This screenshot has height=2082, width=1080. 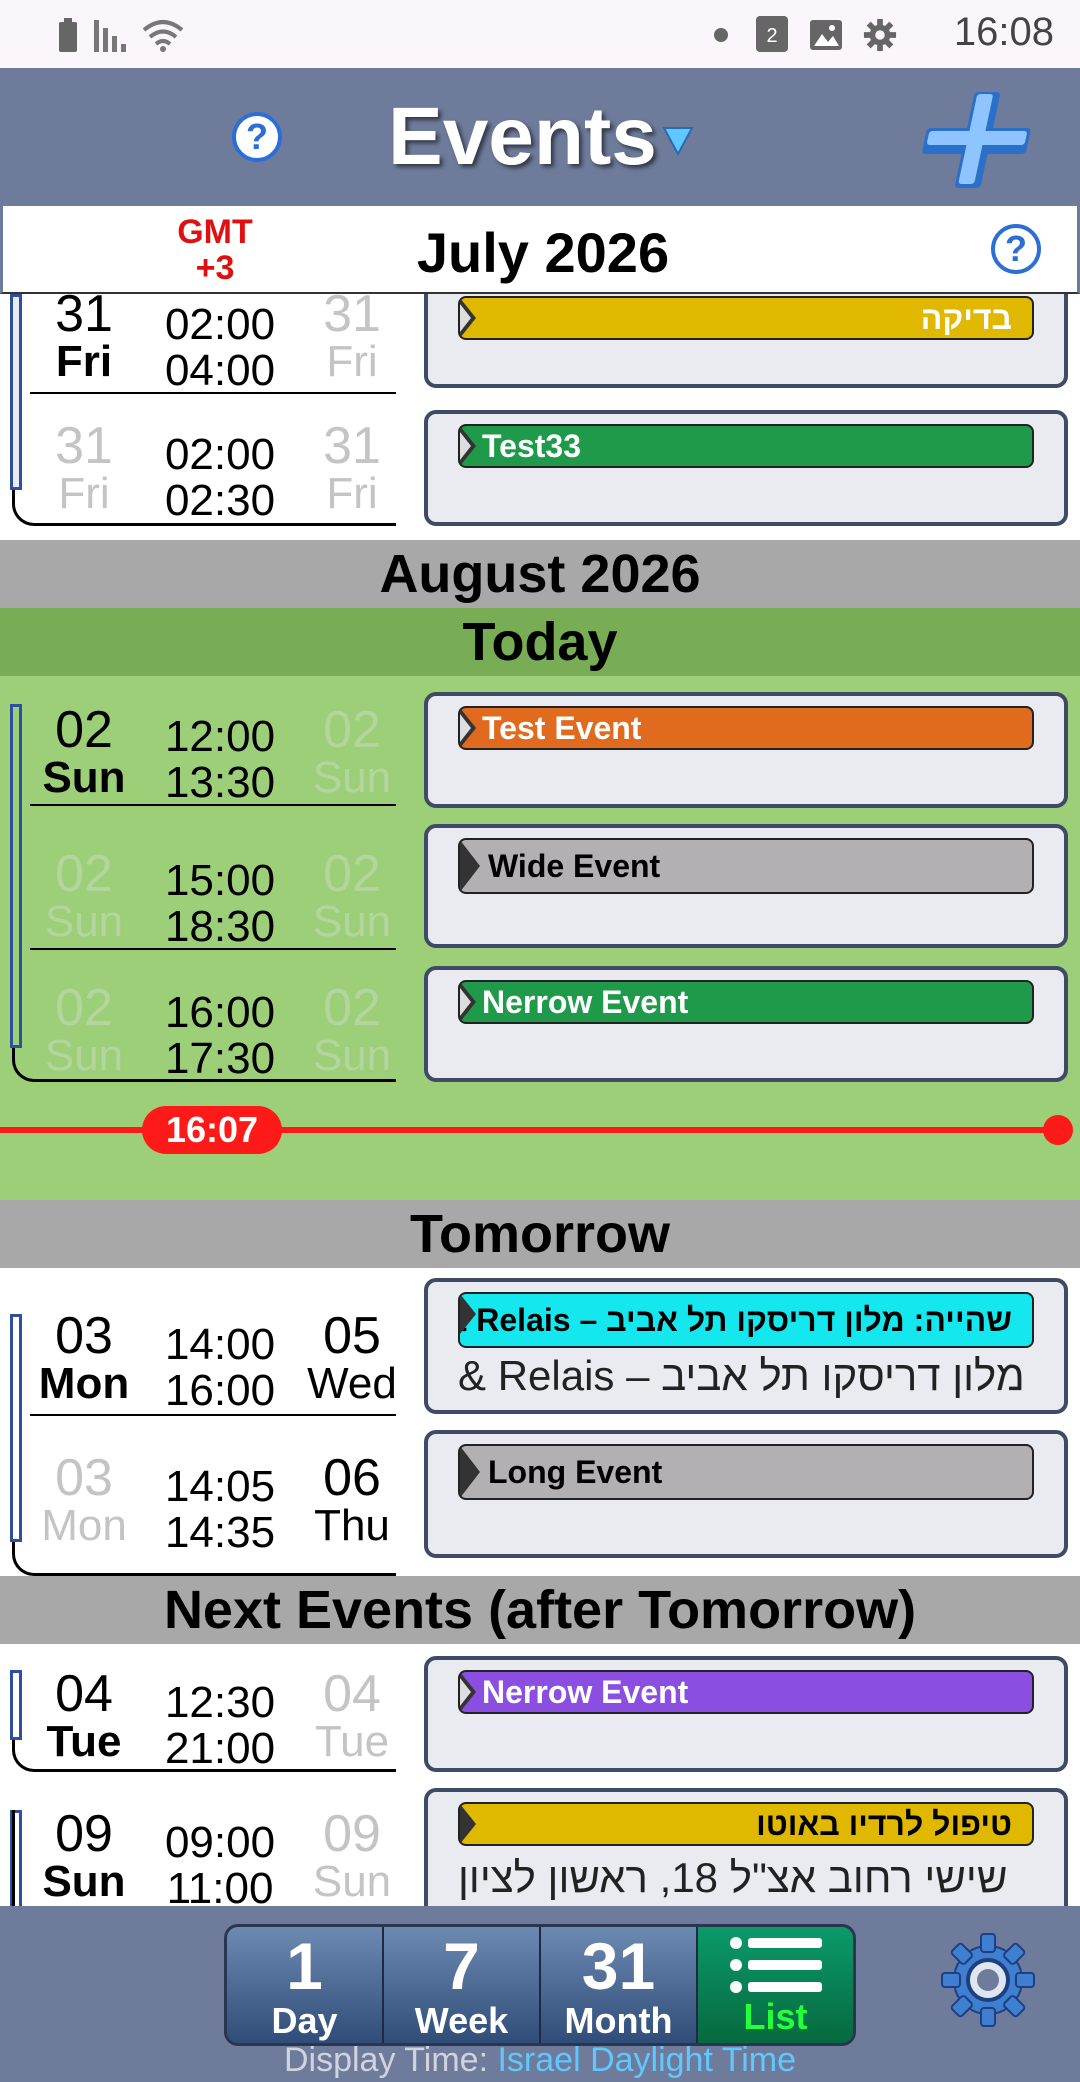 What do you see at coordinates (540, 34) in the screenshot?
I see `status-bar: 2 16:08` at bounding box center [540, 34].